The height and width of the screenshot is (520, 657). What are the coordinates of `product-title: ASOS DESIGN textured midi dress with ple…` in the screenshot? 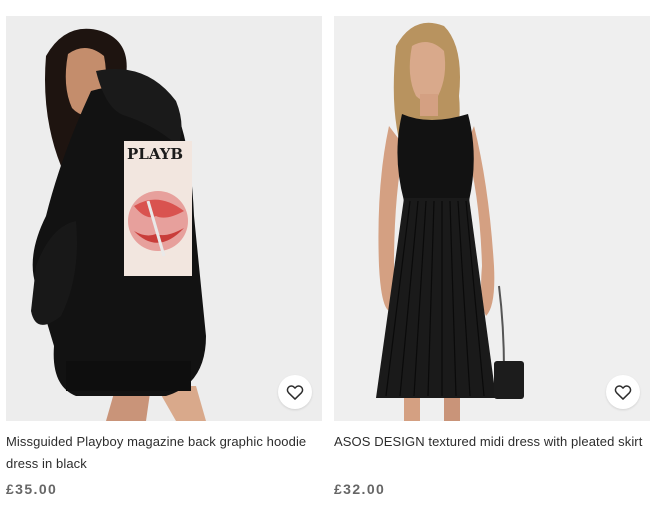 It's located at (492, 453).